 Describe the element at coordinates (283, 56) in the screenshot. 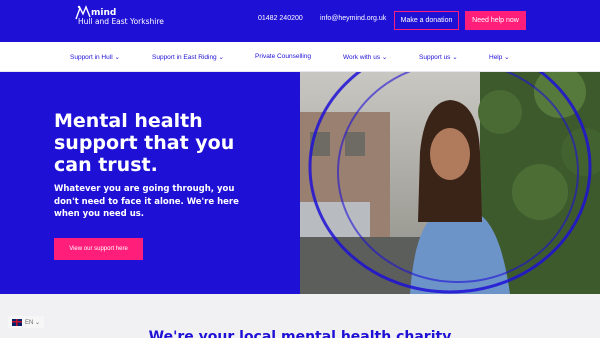

I see `nav-private-counselling: Private Counselling` at that location.